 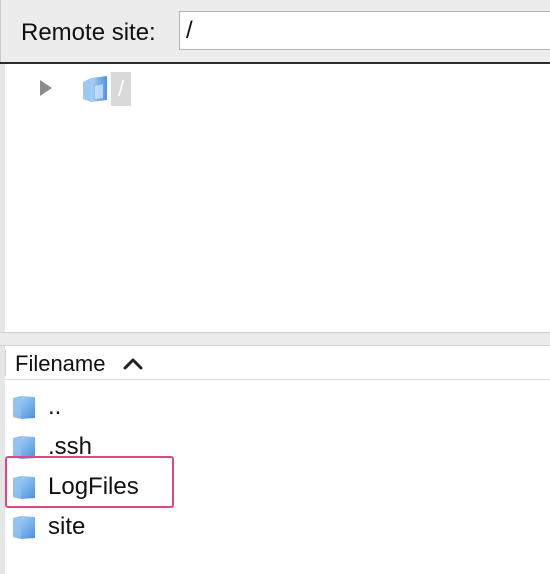 What do you see at coordinates (55, 406) in the screenshot?
I see `file-name-label: ..` at bounding box center [55, 406].